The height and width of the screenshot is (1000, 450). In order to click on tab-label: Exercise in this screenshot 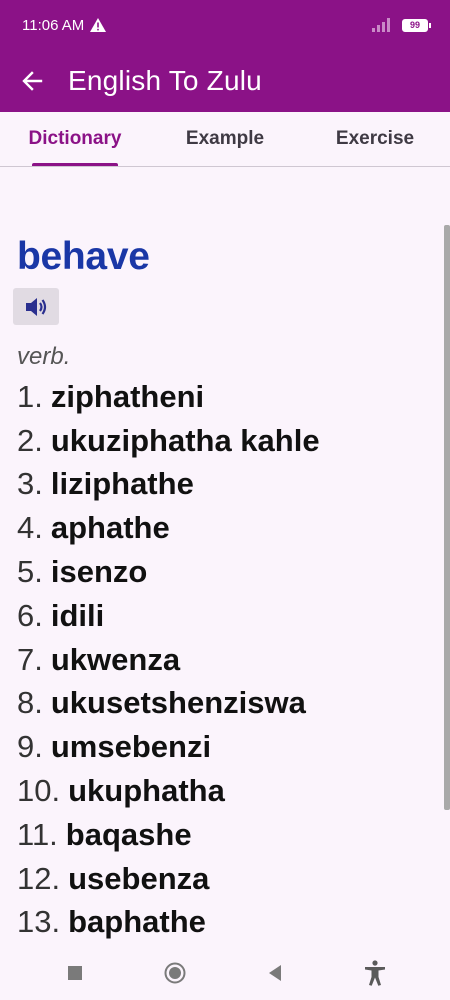, I will do `click(375, 138)`.